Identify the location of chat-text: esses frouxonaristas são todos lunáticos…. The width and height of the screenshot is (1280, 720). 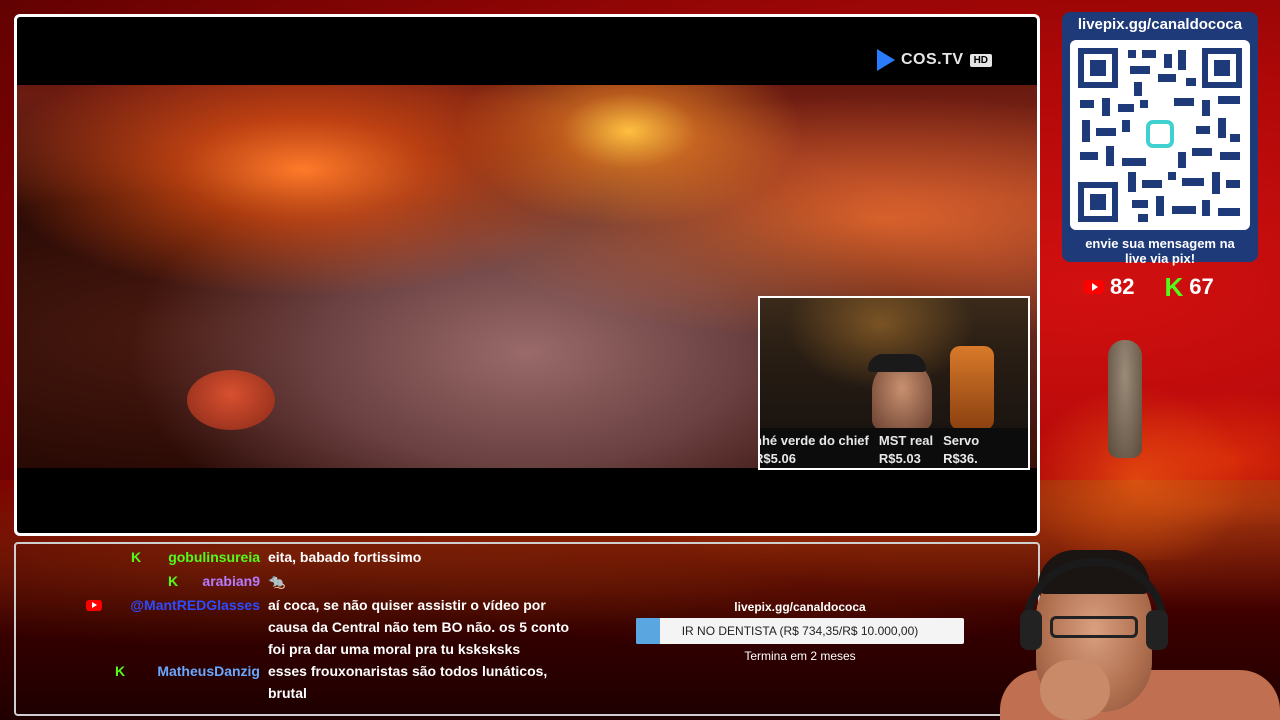
(408, 682).